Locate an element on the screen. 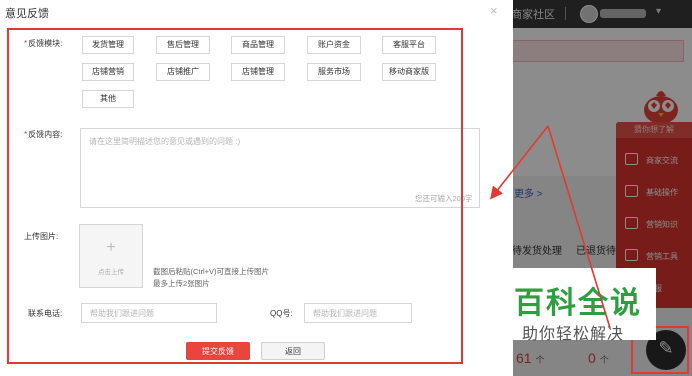 The image size is (692, 376). category-service-market: 服务市场 is located at coordinates (334, 72).